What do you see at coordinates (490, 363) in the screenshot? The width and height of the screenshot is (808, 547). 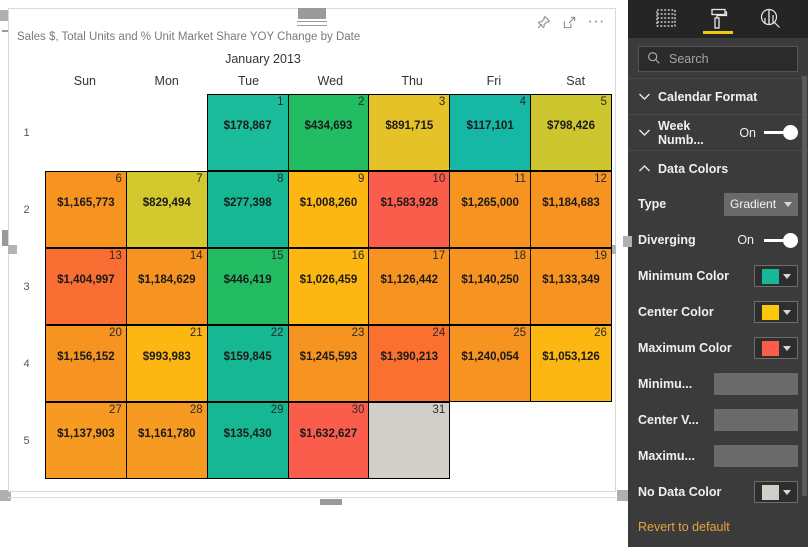 I see `calendar-cell: 25 $1,240,054` at bounding box center [490, 363].